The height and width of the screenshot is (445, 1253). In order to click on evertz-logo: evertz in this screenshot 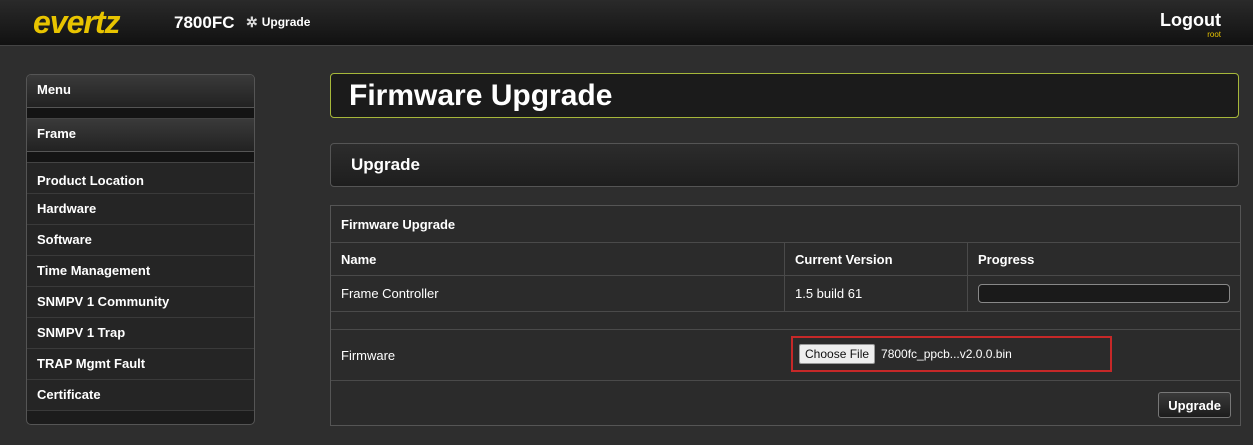, I will do `click(76, 22)`.